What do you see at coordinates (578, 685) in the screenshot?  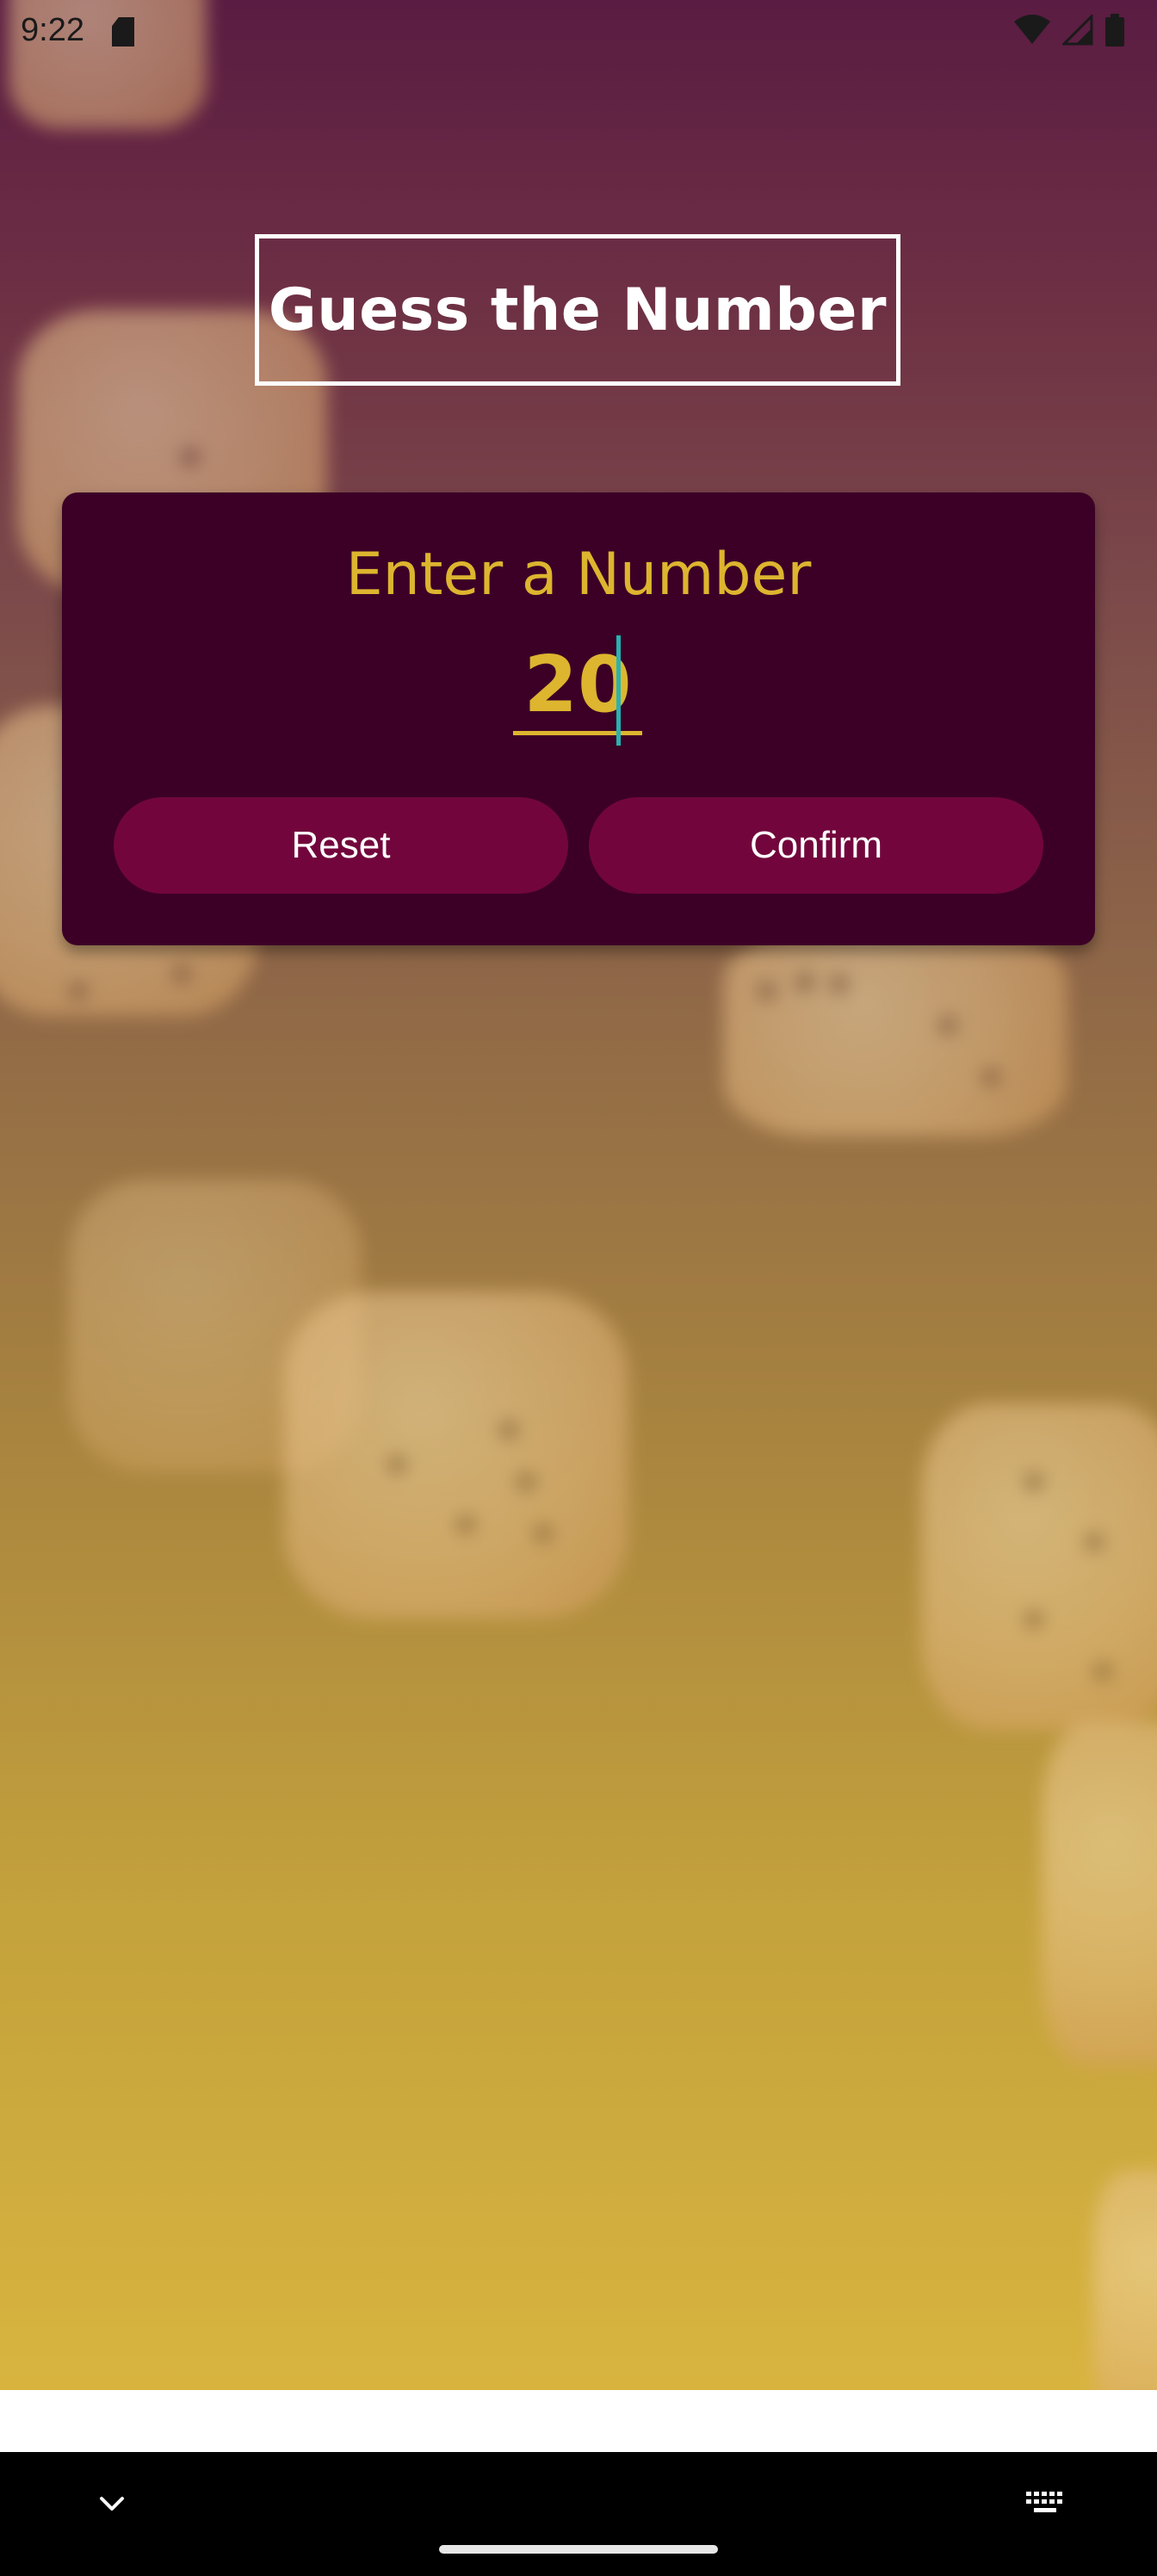 I see `number-input-value: 20` at bounding box center [578, 685].